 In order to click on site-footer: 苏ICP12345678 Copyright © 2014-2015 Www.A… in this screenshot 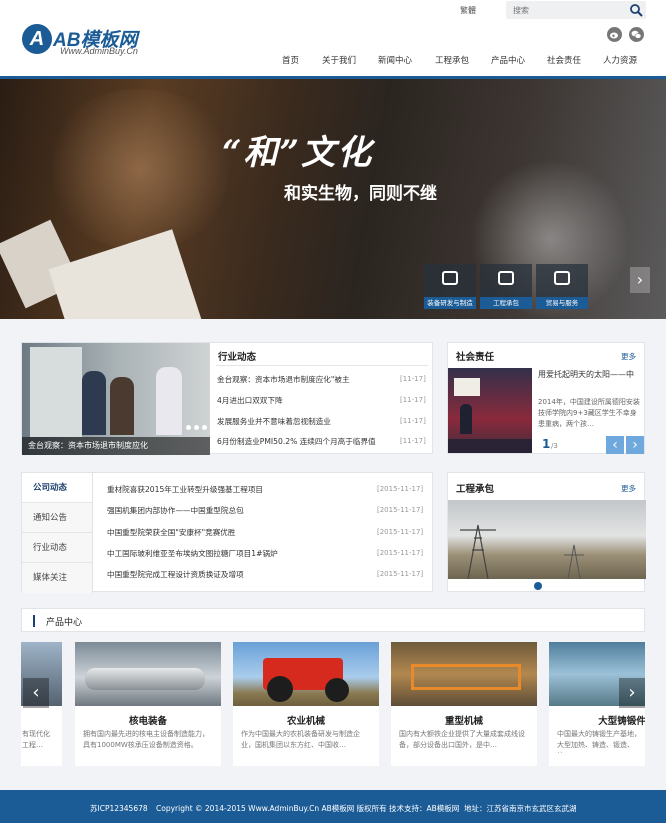, I will do `click(333, 806)`.